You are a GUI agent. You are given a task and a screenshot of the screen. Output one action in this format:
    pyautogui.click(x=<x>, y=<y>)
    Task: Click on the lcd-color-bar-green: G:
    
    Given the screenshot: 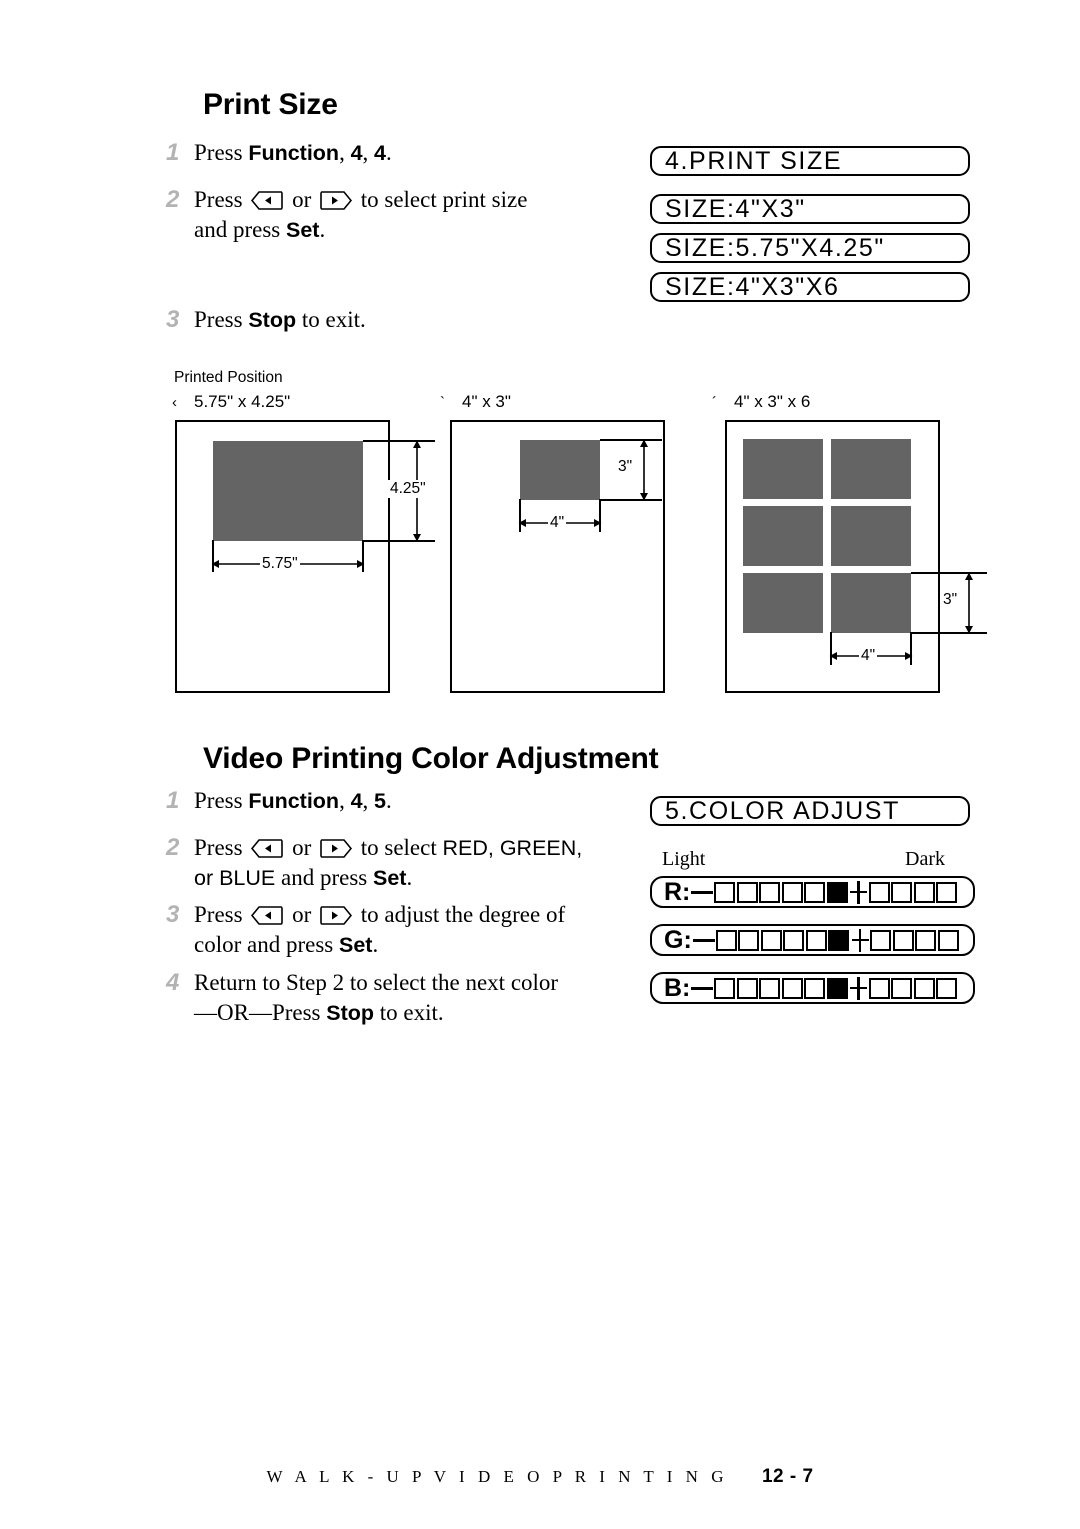 What is the action you would take?
    pyautogui.click(x=812, y=940)
    